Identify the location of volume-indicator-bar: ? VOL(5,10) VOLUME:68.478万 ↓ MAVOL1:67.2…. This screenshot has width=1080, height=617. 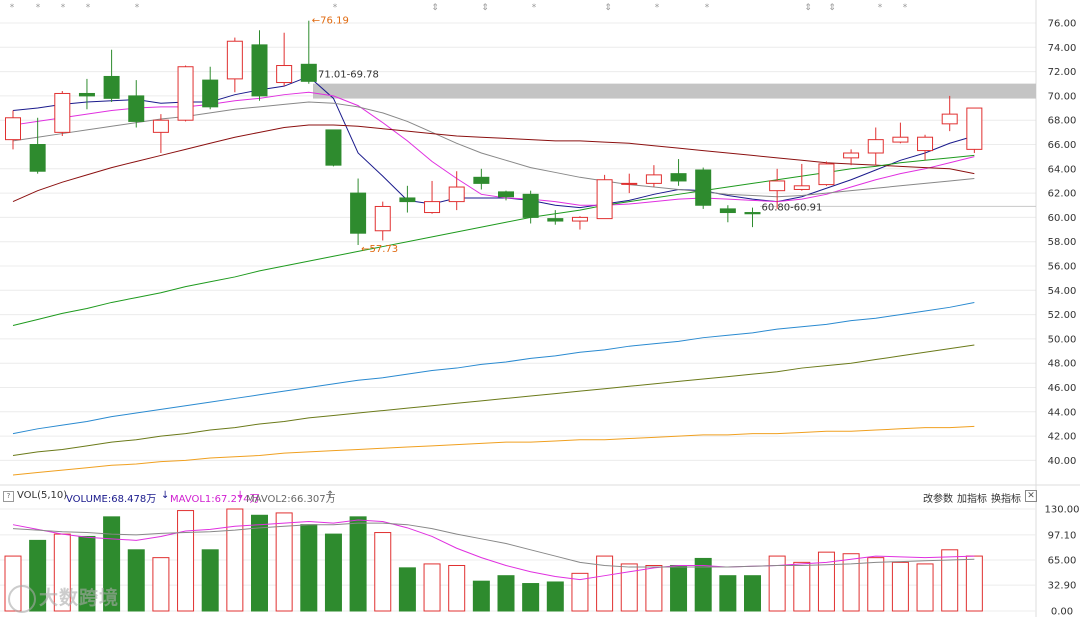
(540, 496).